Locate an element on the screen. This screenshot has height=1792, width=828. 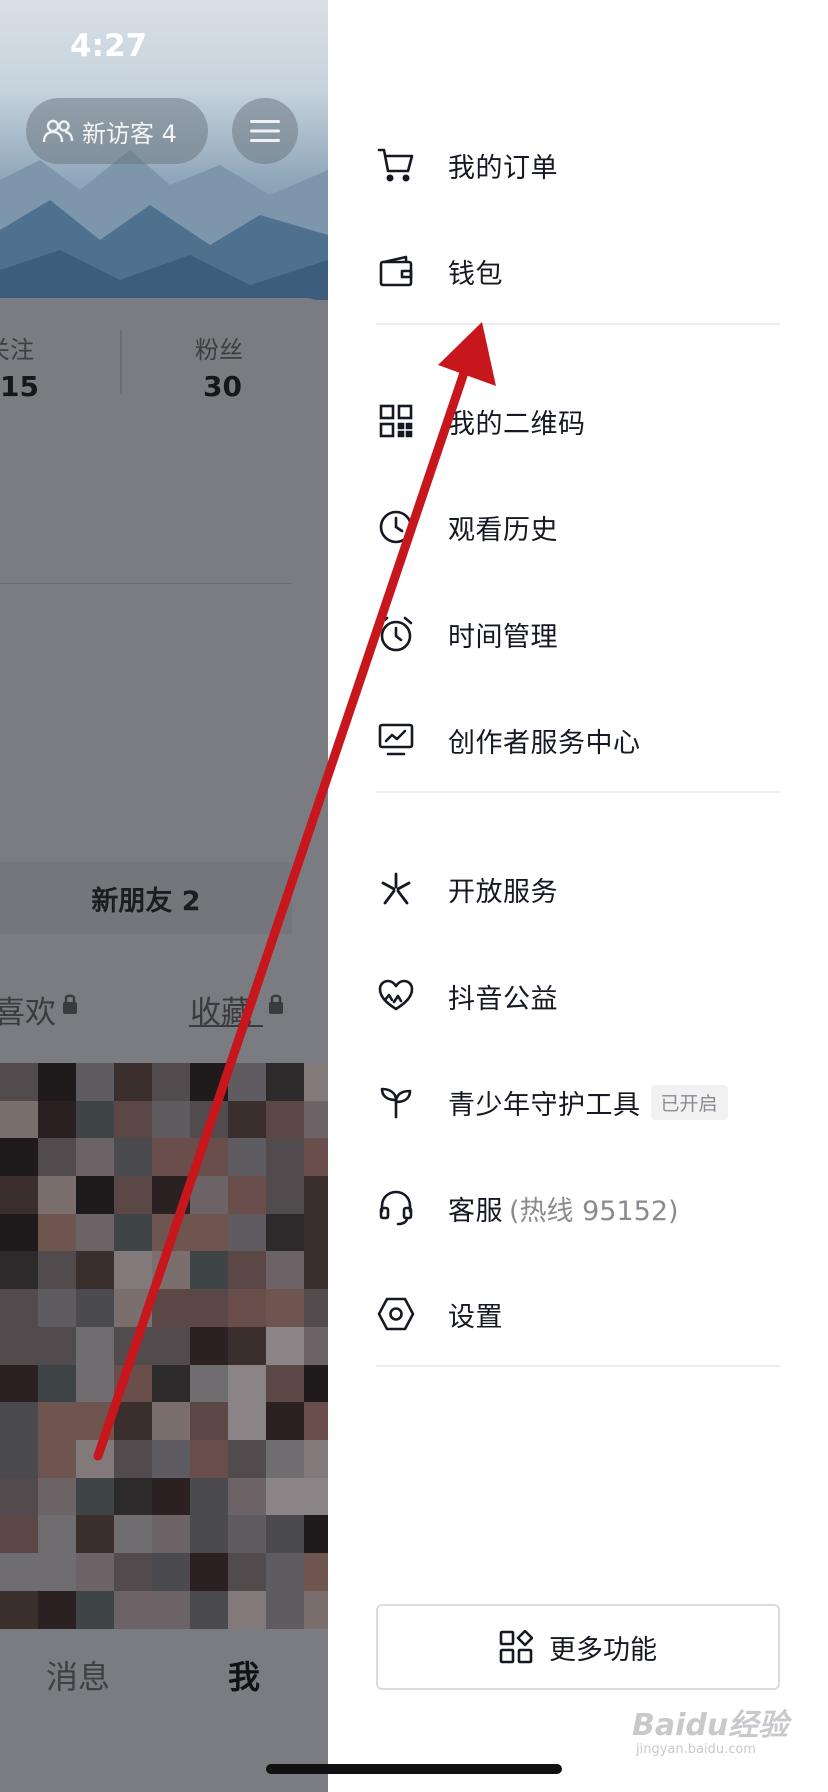
home-indicator is located at coordinates (414, 1769).